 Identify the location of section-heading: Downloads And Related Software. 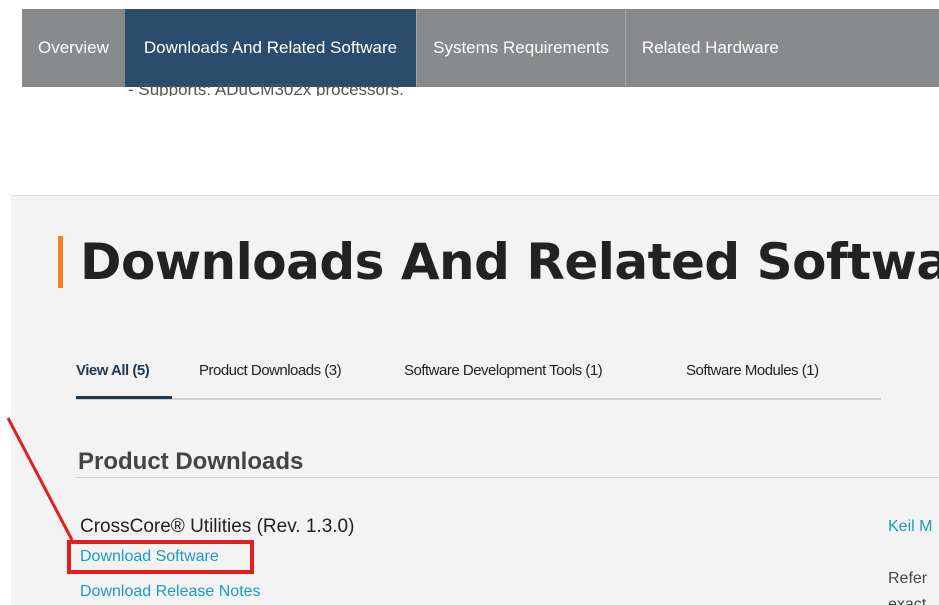
(498, 262).